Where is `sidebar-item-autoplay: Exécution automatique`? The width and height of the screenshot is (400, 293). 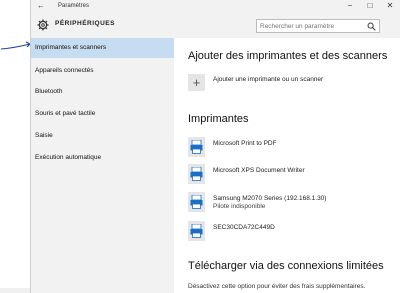 sidebar-item-autoplay: Exécution automatique is located at coordinates (102, 158).